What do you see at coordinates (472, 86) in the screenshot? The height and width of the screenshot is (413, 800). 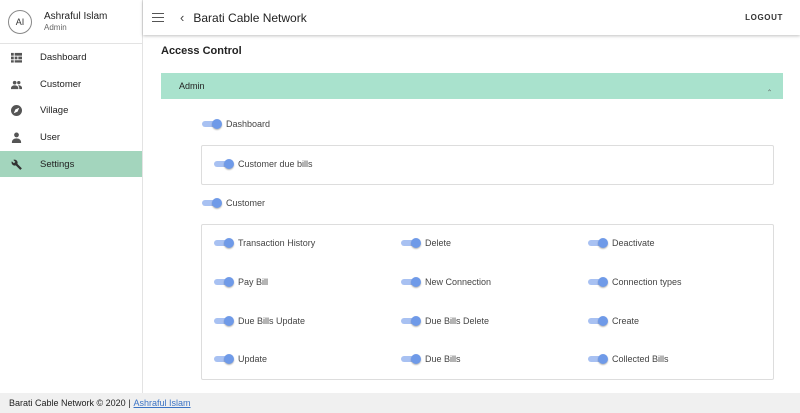 I see `admin-panel-header: Admin ‸` at bounding box center [472, 86].